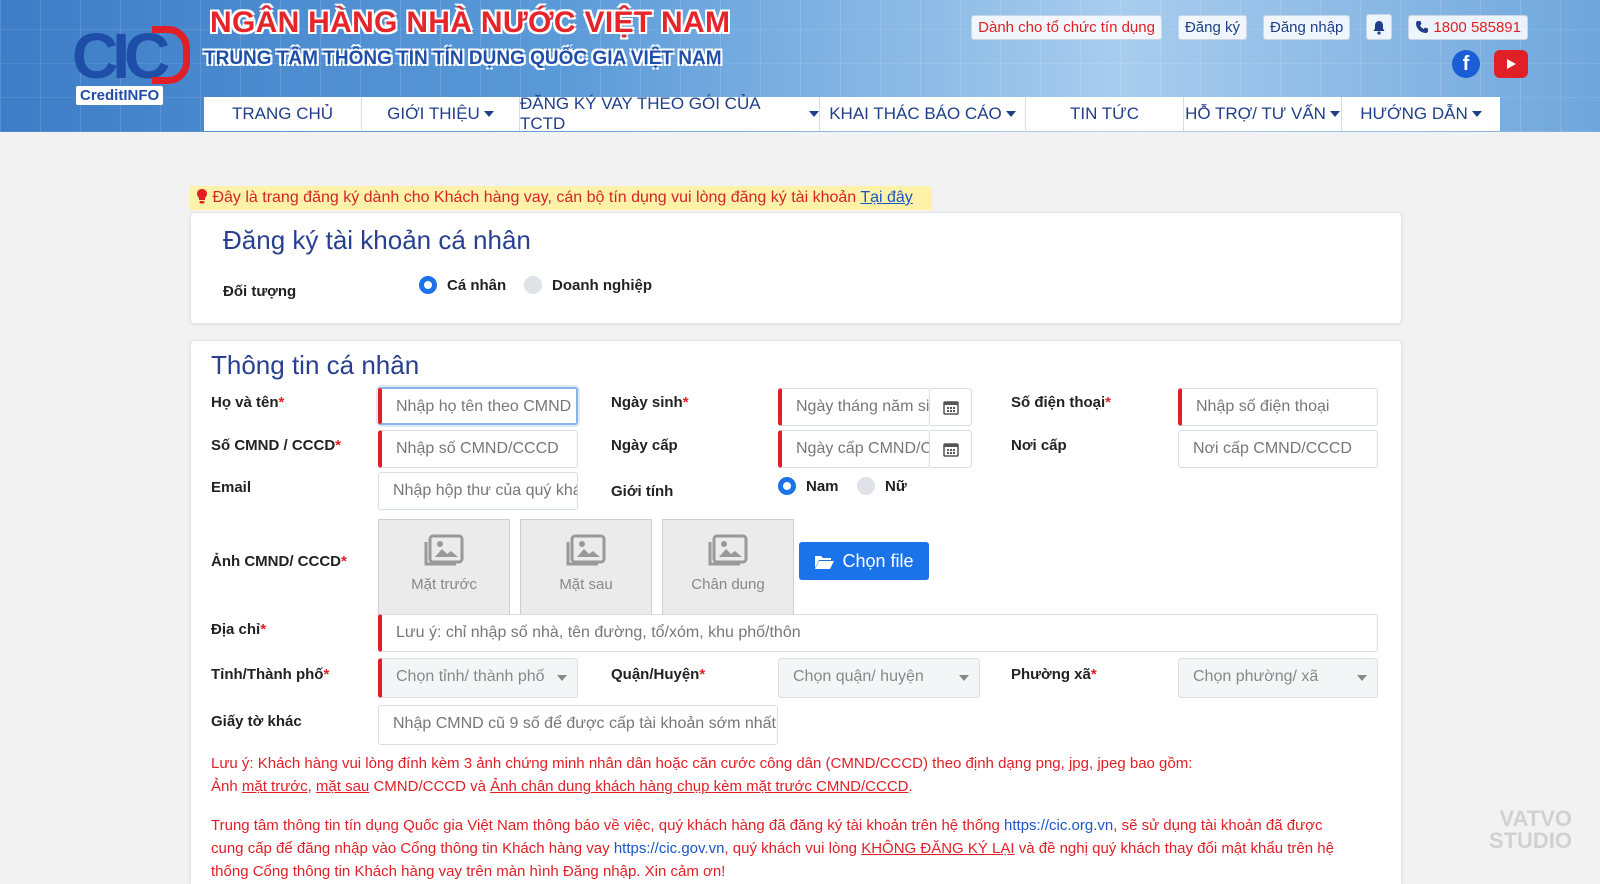  Describe the element at coordinates (669, 848) in the screenshot. I see `cic-gov-link: https://cic.gov.vn` at that location.